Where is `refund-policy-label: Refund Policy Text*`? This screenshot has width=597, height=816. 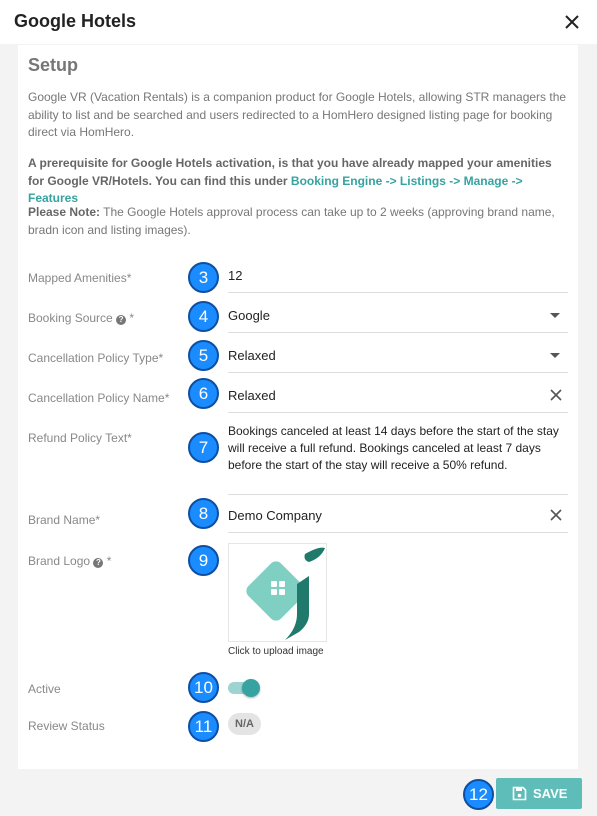
refund-policy-label: Refund Policy Text* is located at coordinates (80, 438).